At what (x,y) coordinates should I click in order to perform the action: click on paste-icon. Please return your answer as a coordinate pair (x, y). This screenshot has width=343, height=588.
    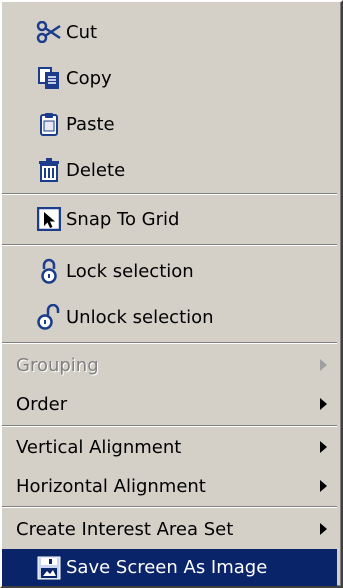
    Looking at the image, I should click on (49, 124).